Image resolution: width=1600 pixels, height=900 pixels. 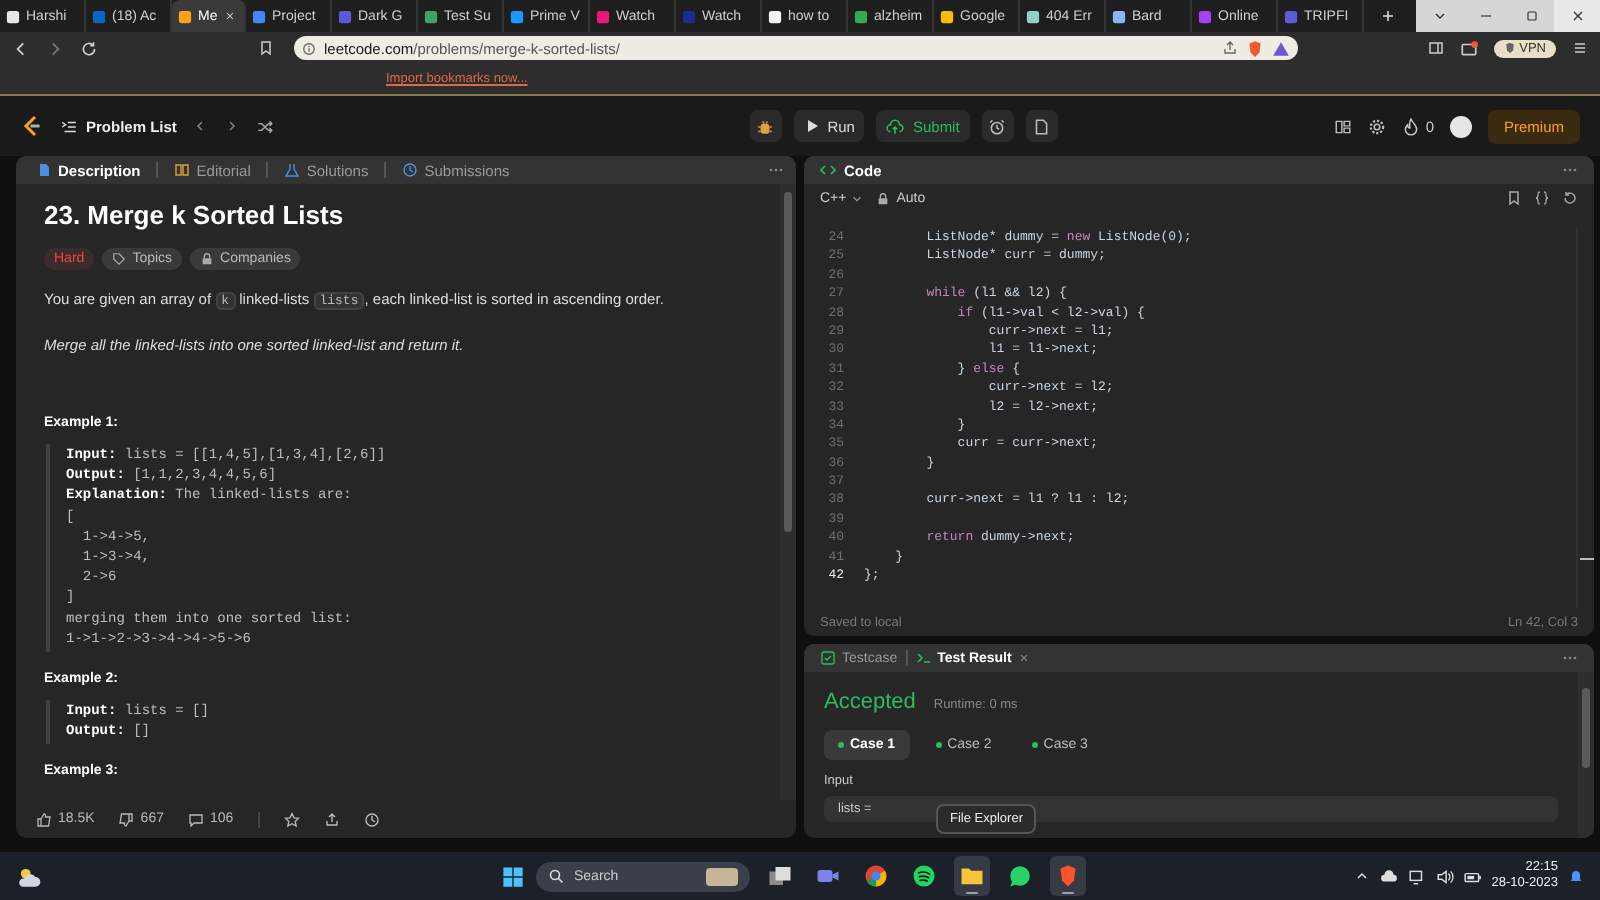 What do you see at coordinates (1376, 126) in the screenshot?
I see `settings-icon` at bounding box center [1376, 126].